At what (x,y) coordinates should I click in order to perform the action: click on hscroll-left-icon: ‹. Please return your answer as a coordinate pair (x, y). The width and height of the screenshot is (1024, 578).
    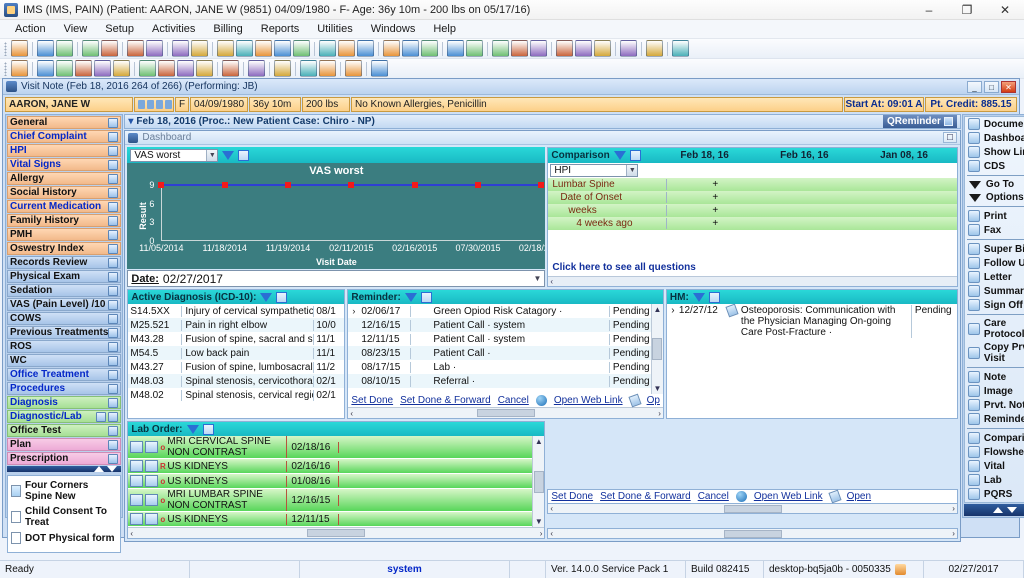
    Looking at the image, I should click on (351, 413).